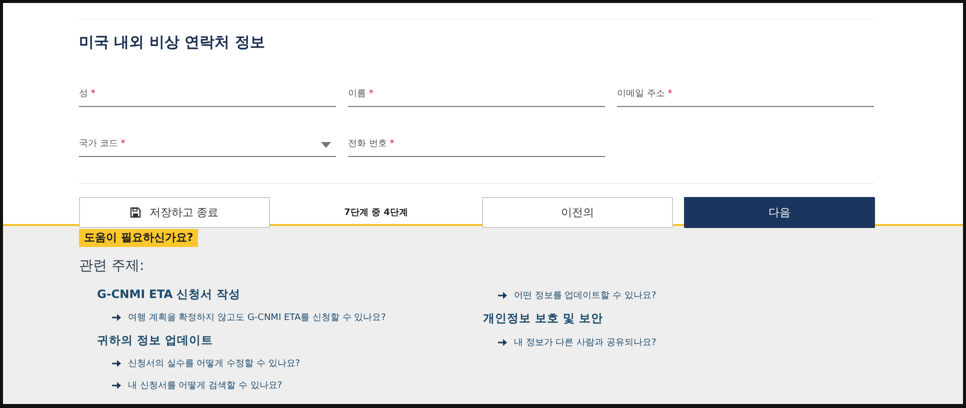  Describe the element at coordinates (205, 385) in the screenshot. I see `topic-link: 내 신청서를 어떻게 검색할 수 있나요?` at that location.